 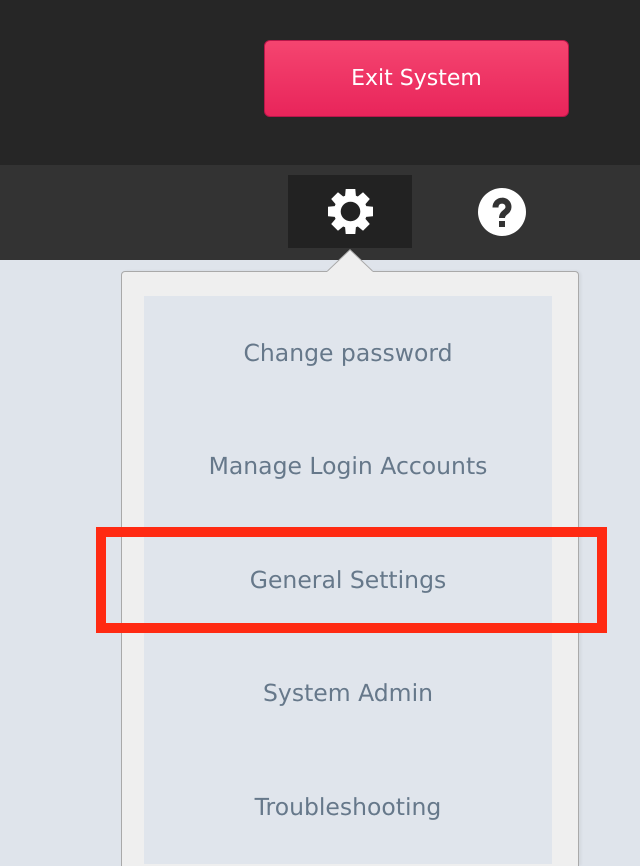 I want to click on help-icon, so click(x=502, y=212).